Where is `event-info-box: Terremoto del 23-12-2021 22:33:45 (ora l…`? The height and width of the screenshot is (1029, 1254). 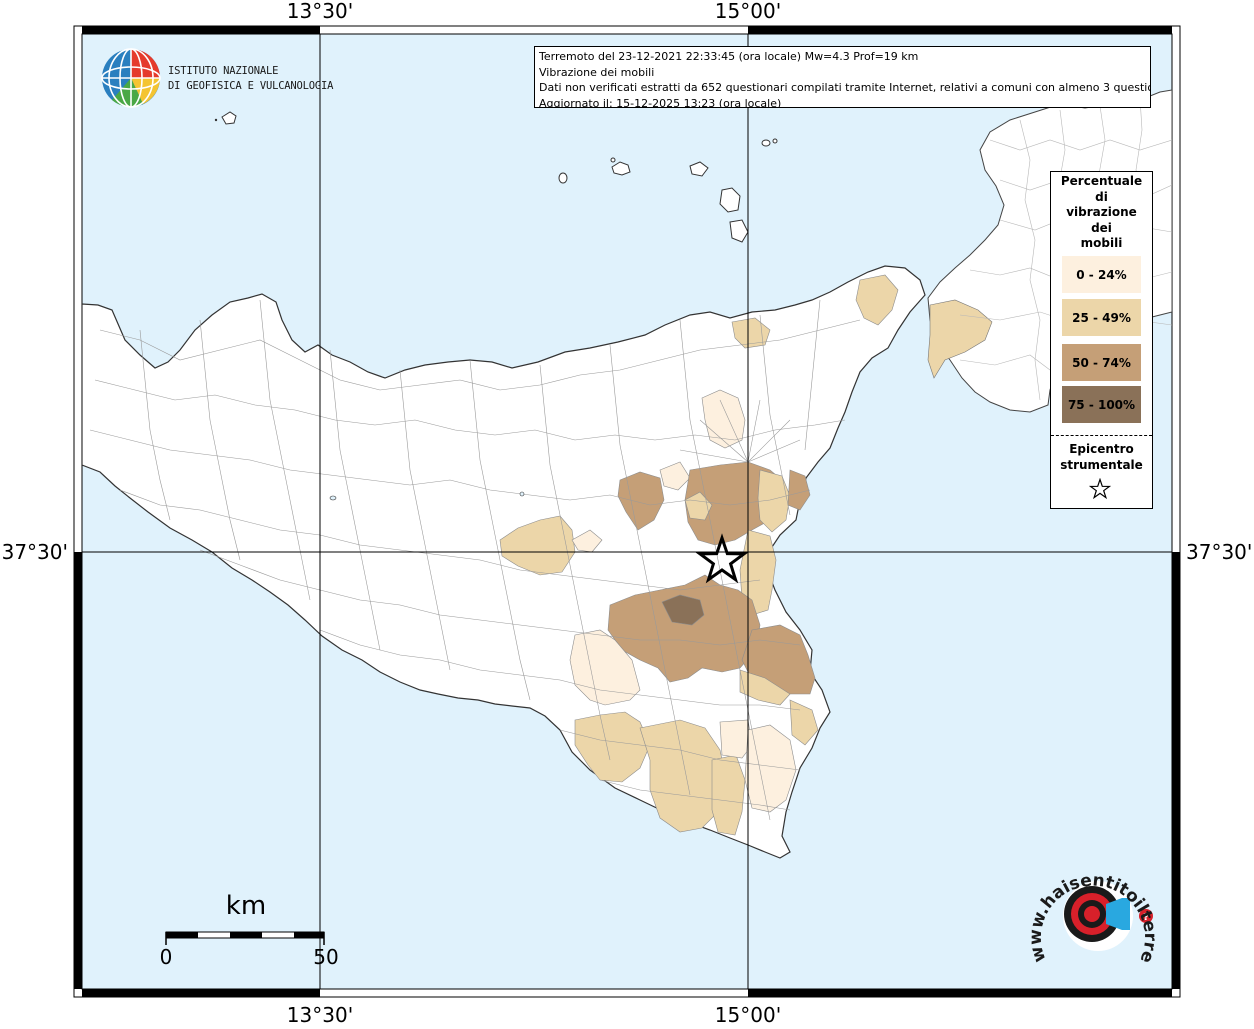 event-info-box: Terremoto del 23-12-2021 22:33:45 (ora l… is located at coordinates (842, 77).